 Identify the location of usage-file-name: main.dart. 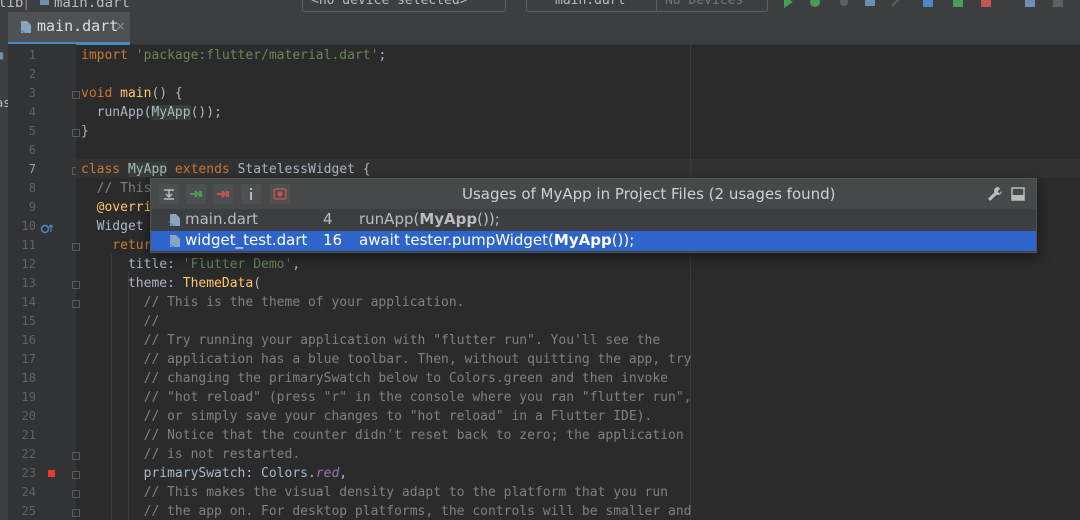
(222, 219).